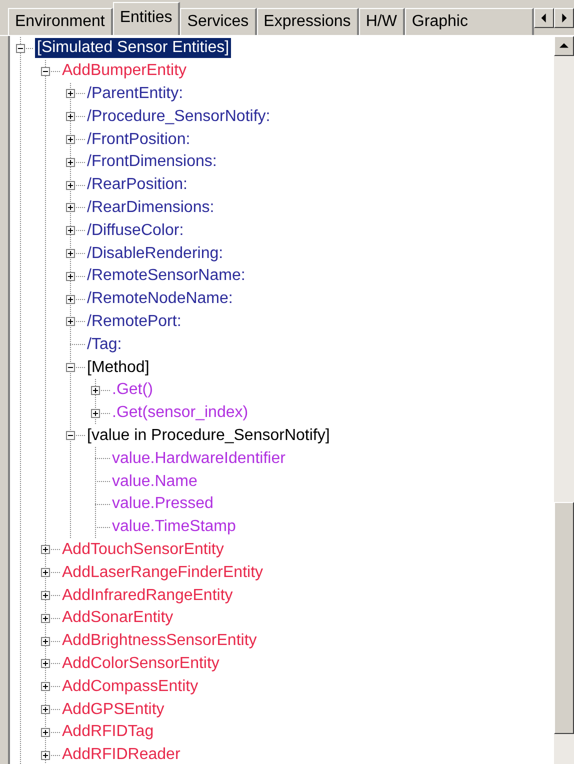 The width and height of the screenshot is (574, 764). What do you see at coordinates (564, 618) in the screenshot?
I see `scrollbar-thumb` at bounding box center [564, 618].